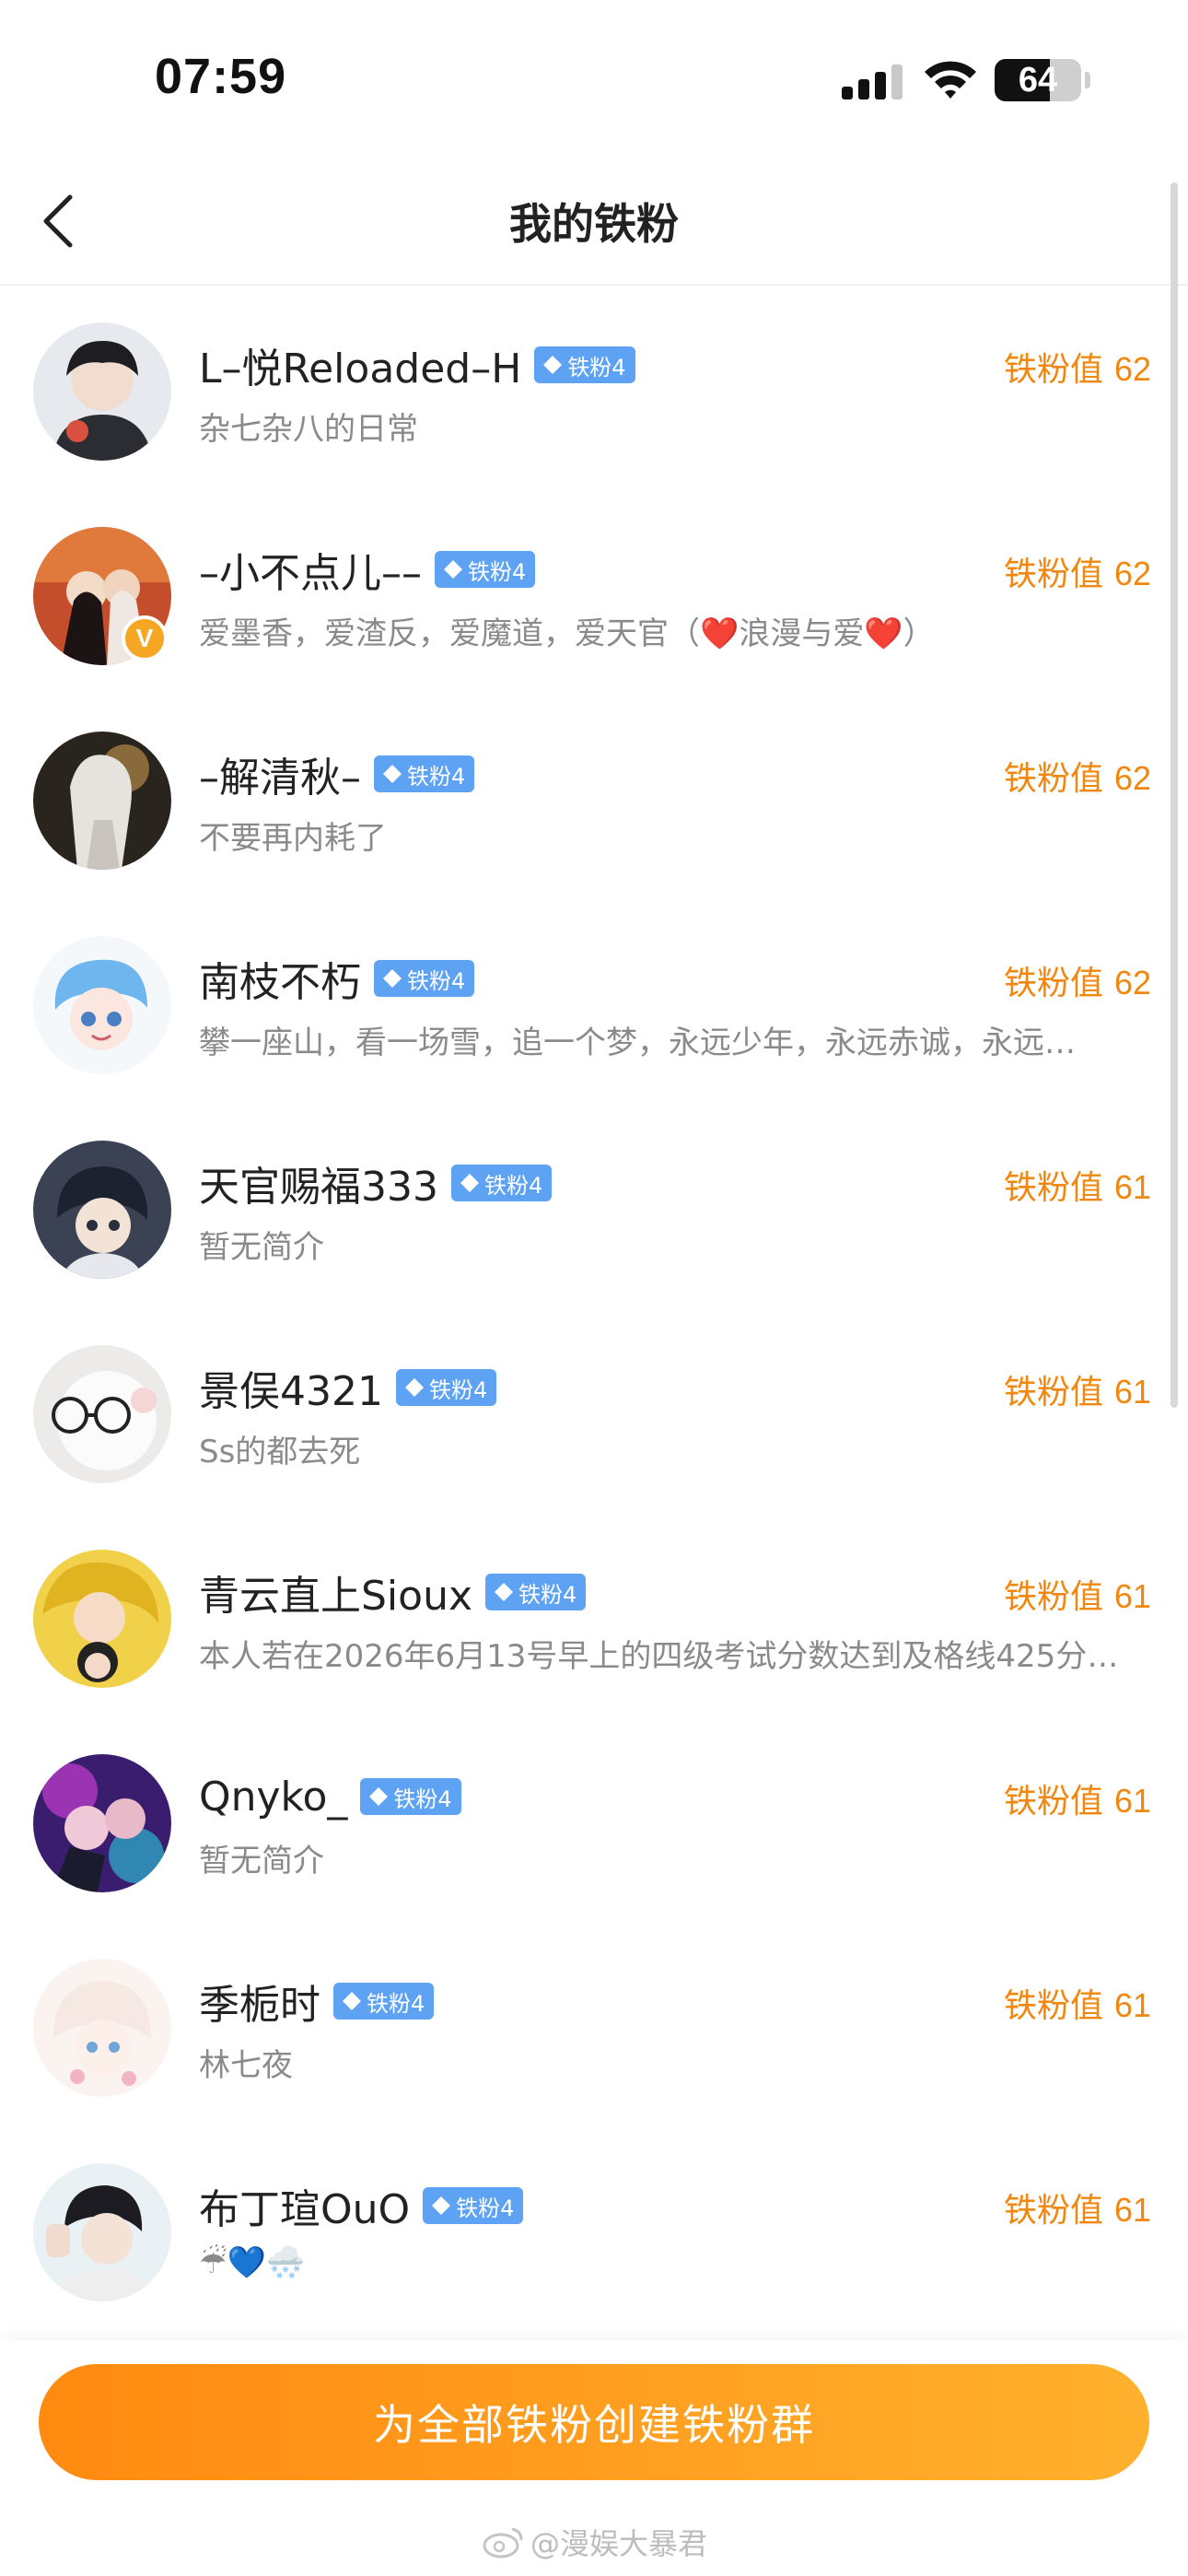 The width and height of the screenshot is (1188, 2576). I want to click on fan-name: 布丁瑄OuO, so click(304, 2205).